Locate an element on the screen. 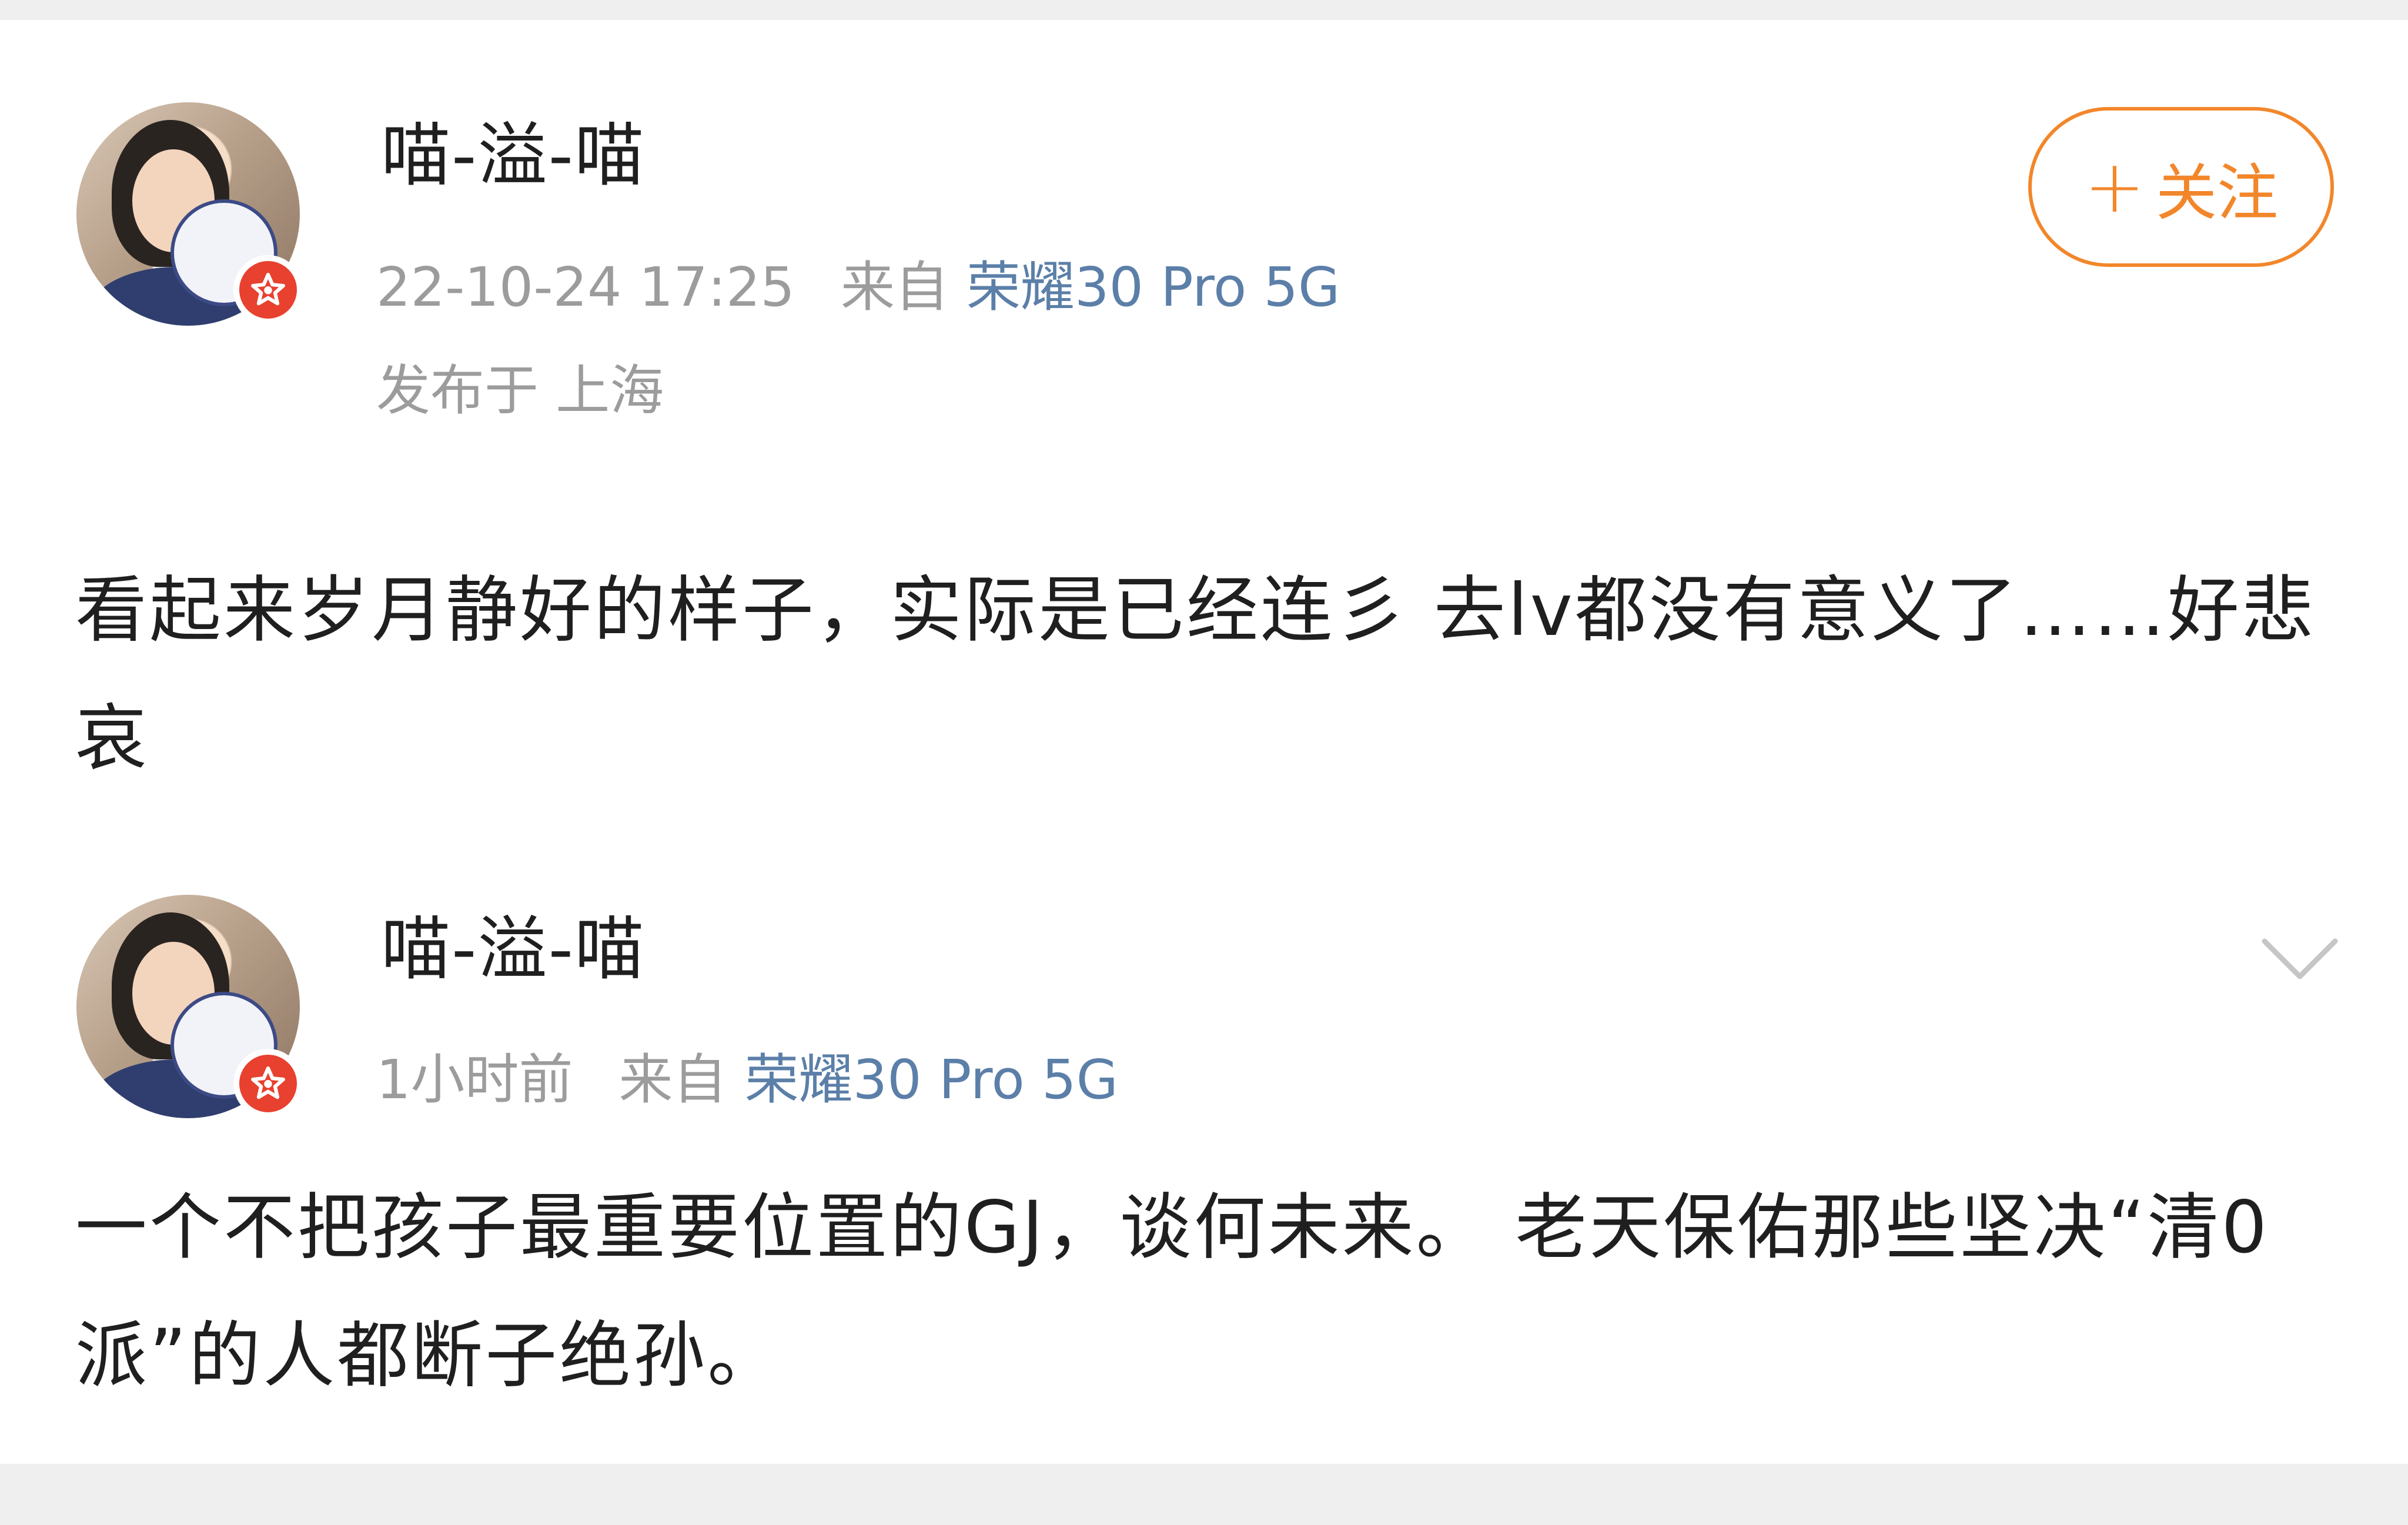  comment-meta: 1小时前 来自 荣耀30 Pro 5G is located at coordinates (747, 1080).